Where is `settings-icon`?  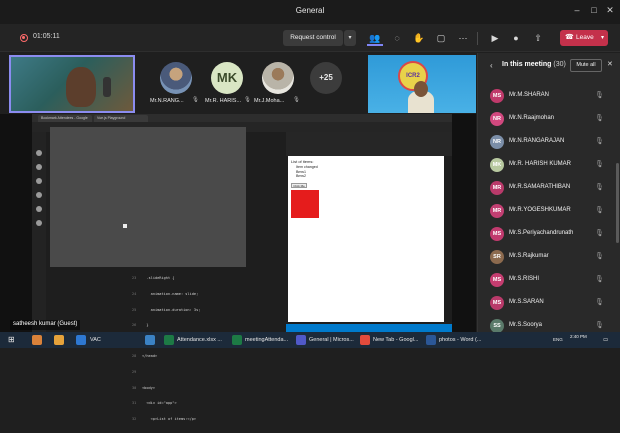
settings-icon is located at coordinates (39, 223).